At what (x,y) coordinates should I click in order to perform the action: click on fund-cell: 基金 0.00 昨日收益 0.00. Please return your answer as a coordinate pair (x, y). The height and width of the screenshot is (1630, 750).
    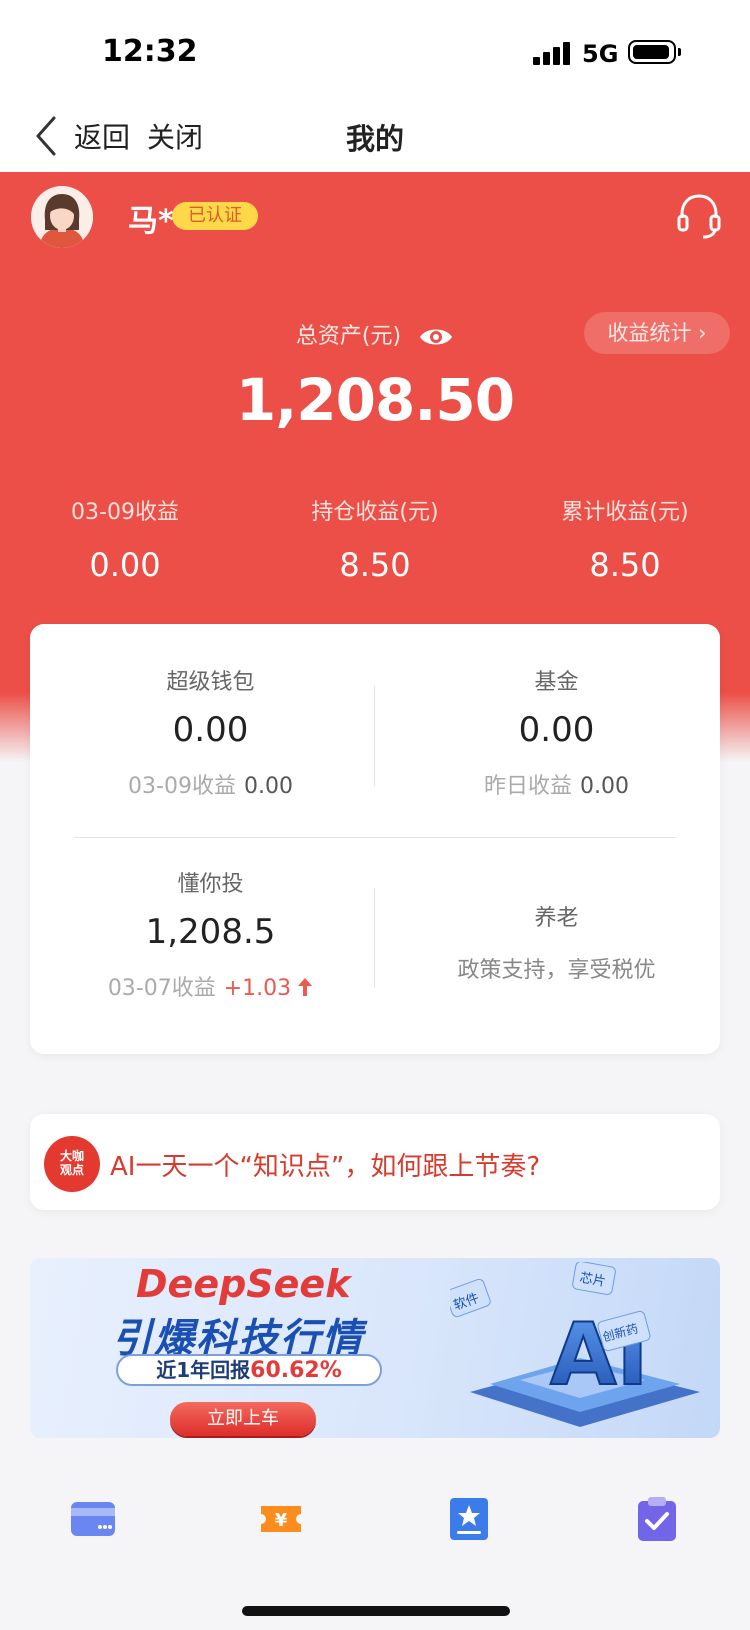
    Looking at the image, I should click on (556, 732).